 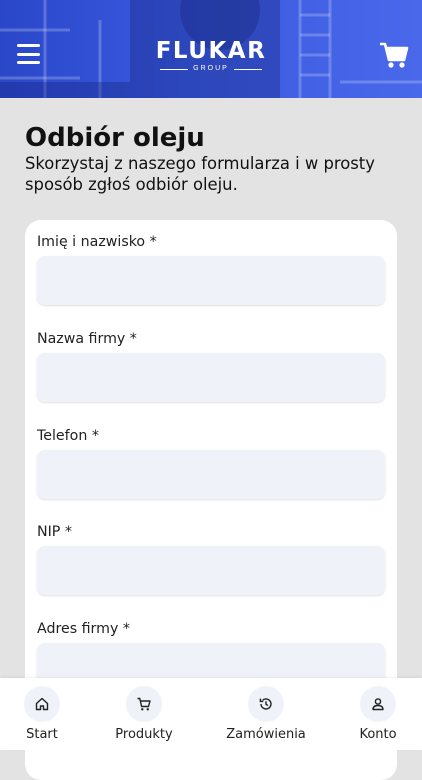 I want to click on nav-item-start: Start, so click(x=43, y=714).